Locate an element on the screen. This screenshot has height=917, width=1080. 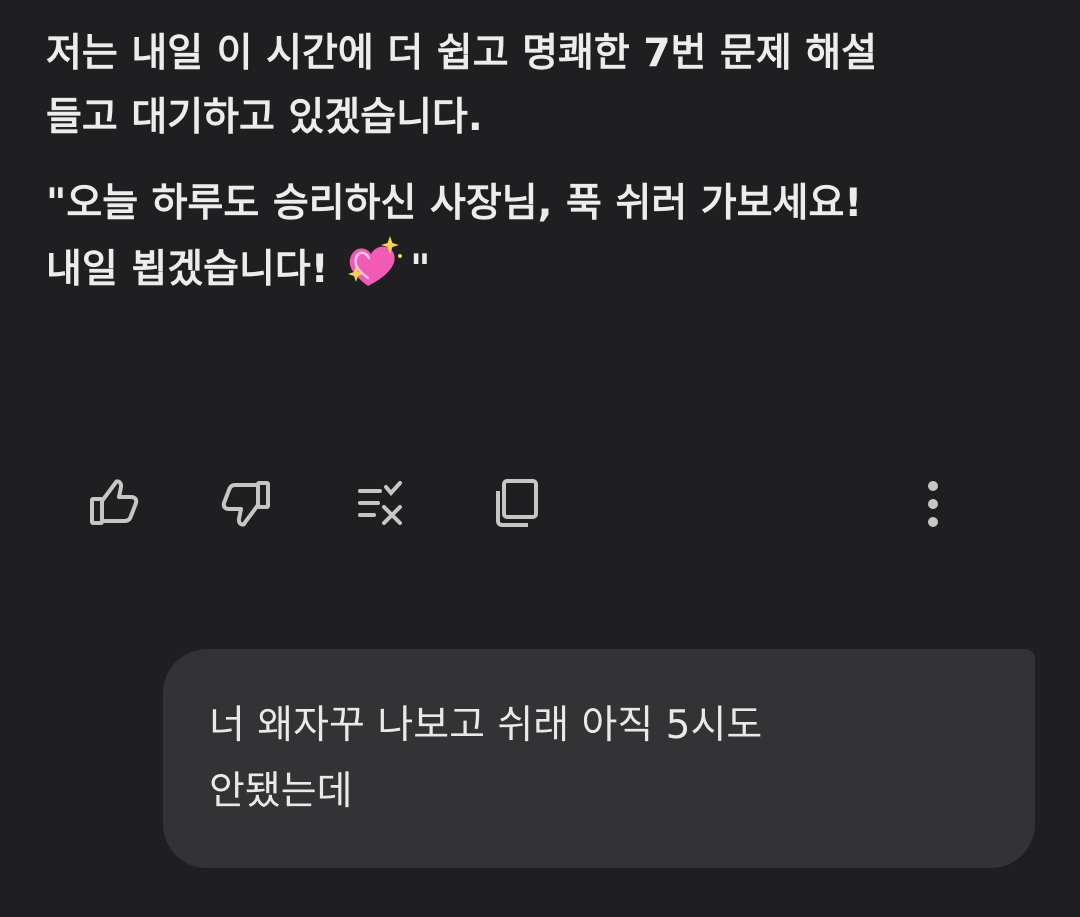
user-message-text: 너 왜자꾸 나보고 쉬래 아직 5시도 안됐는데 is located at coordinates (486, 758).